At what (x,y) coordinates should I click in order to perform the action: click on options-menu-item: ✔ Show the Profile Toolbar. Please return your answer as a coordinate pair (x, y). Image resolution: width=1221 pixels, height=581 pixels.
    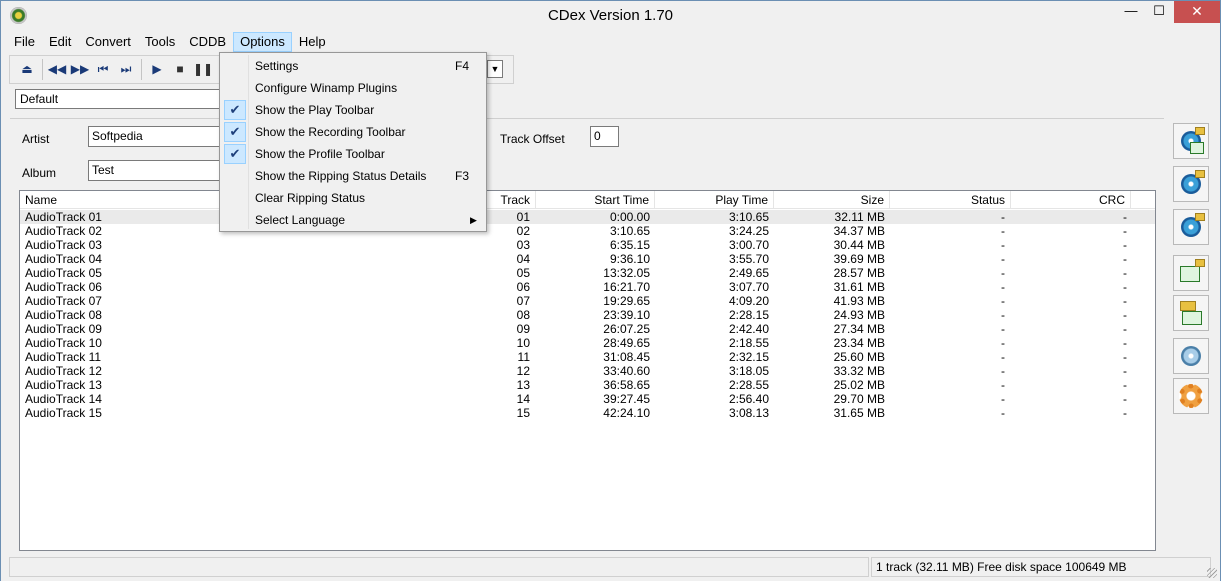
    Looking at the image, I should click on (353, 154).